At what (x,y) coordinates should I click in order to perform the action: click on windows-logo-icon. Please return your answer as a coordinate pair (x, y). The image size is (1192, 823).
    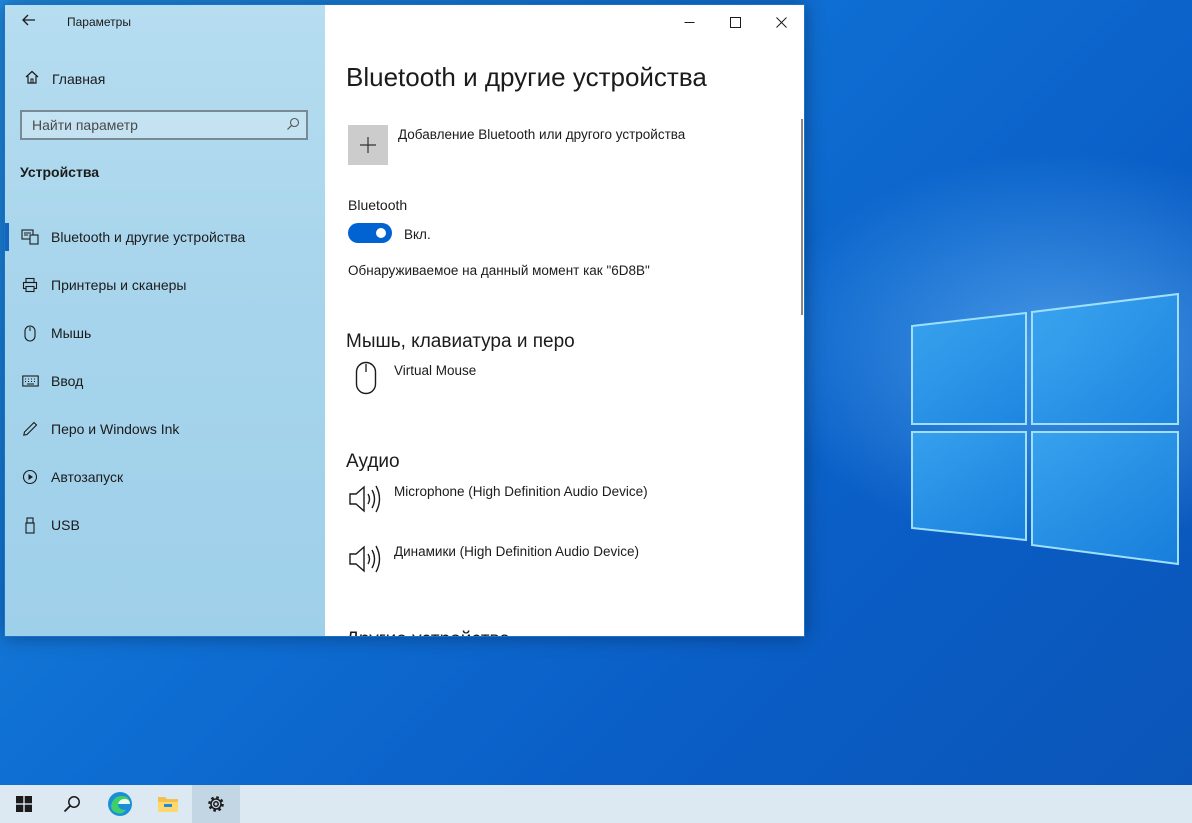
    Looking at the image, I should click on (24, 804).